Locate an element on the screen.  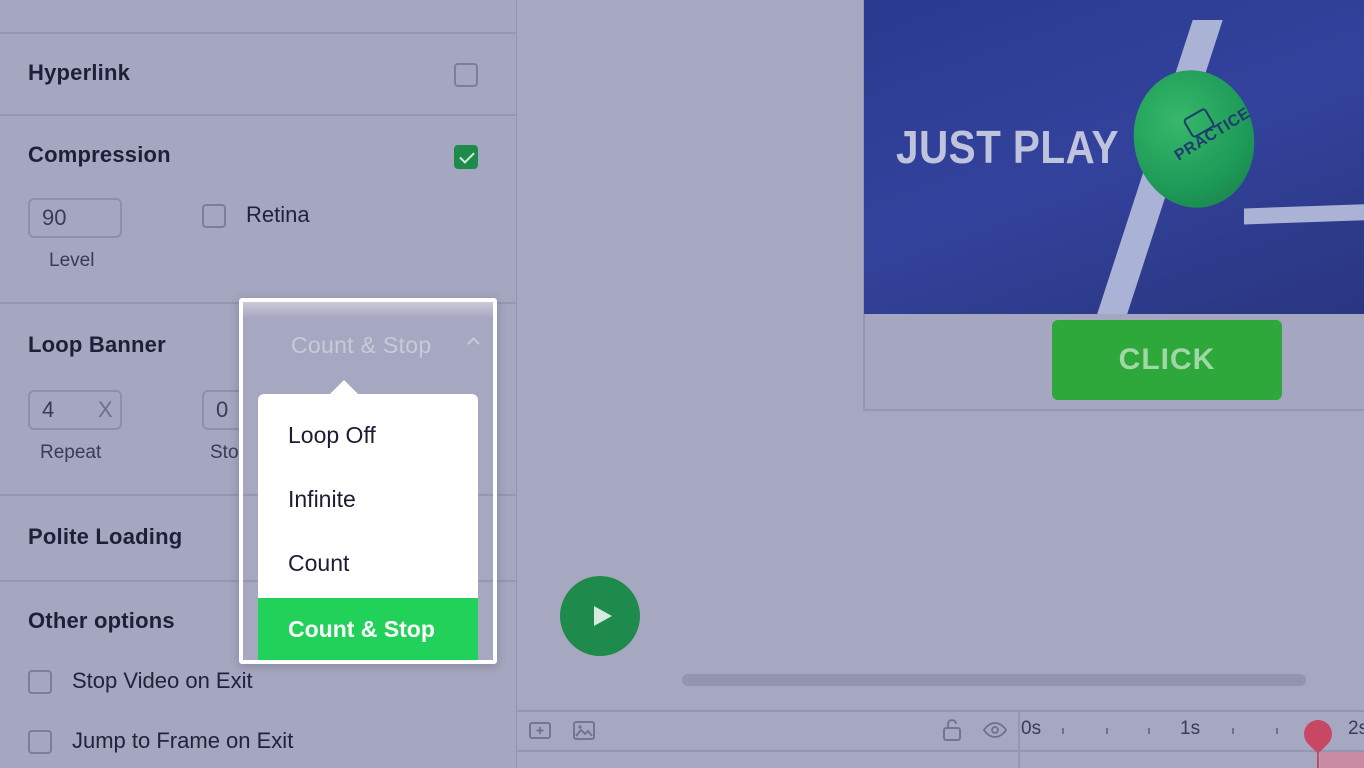
stop-video-checkbox is located at coordinates (40, 682).